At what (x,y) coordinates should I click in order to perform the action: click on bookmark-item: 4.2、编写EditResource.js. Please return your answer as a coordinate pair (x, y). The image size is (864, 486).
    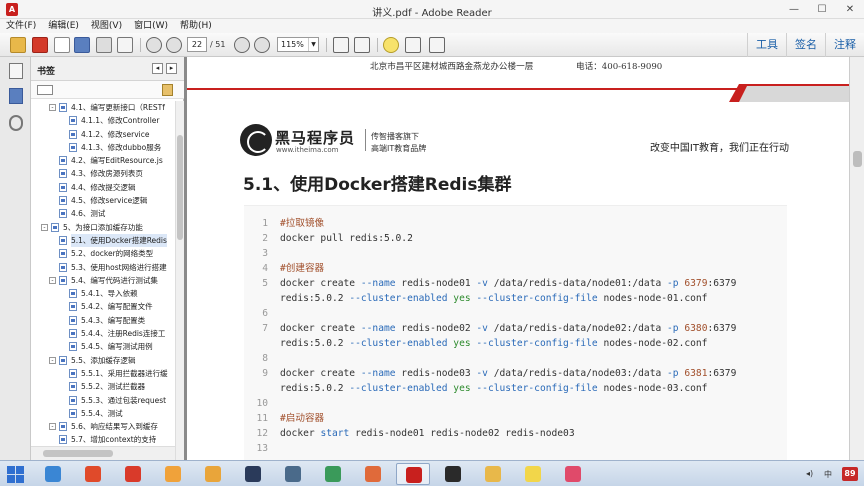
    Looking at the image, I should click on (103, 160).